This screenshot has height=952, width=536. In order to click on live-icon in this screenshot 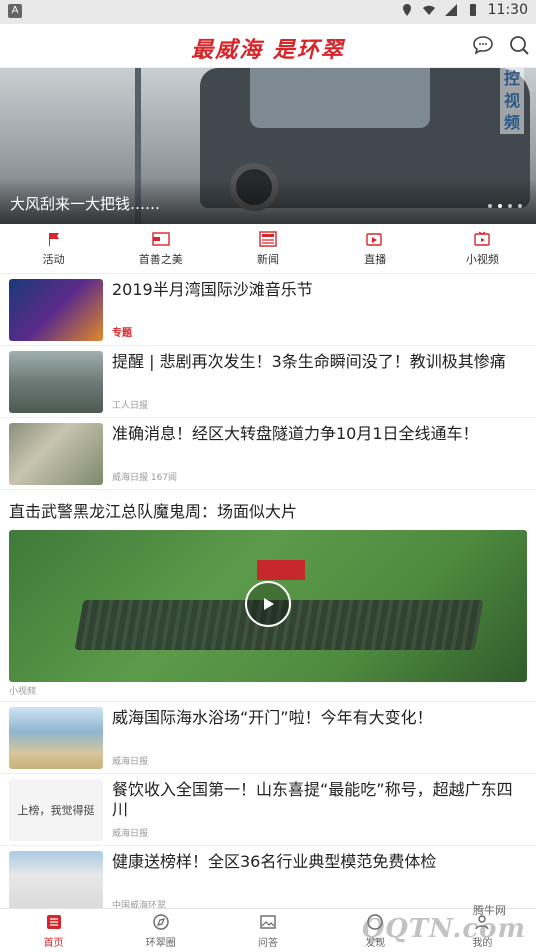, I will do `click(374, 239)`.